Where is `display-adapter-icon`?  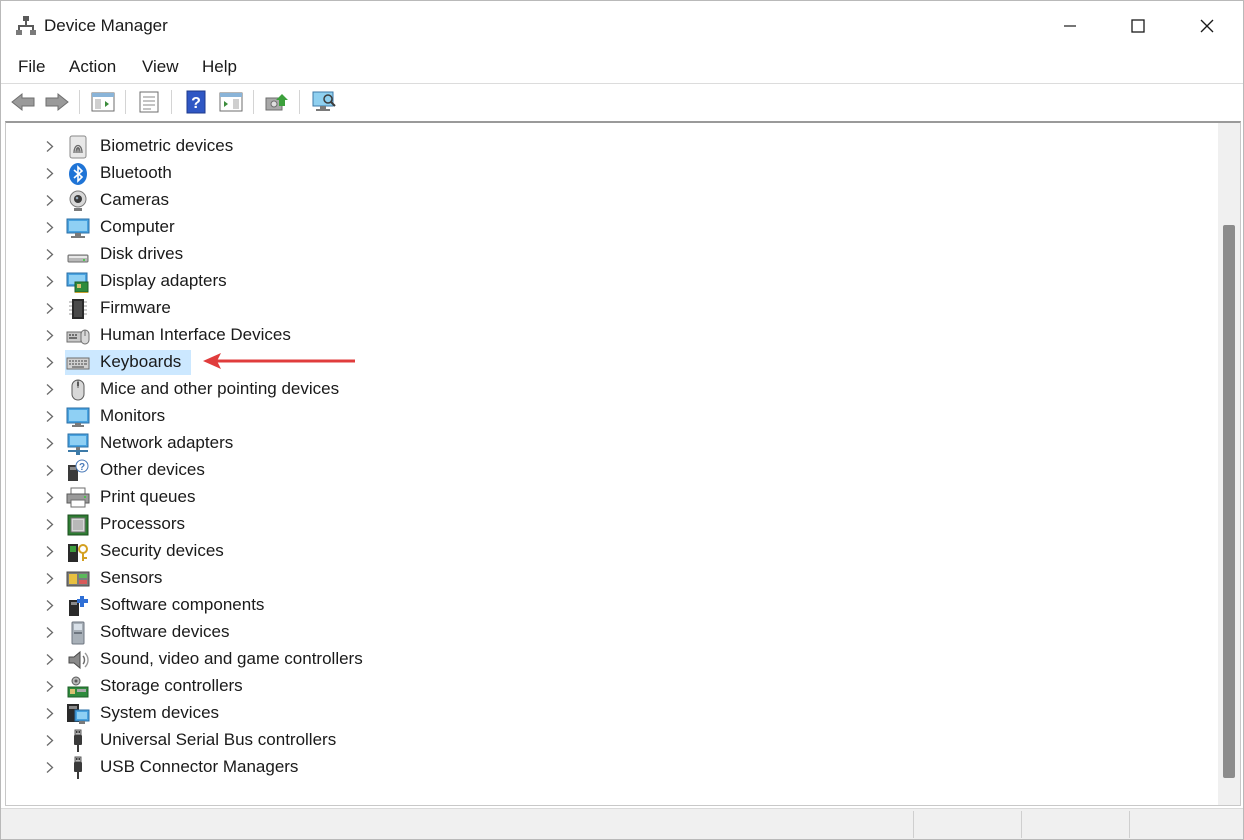
display-adapter-icon is located at coordinates (77, 282).